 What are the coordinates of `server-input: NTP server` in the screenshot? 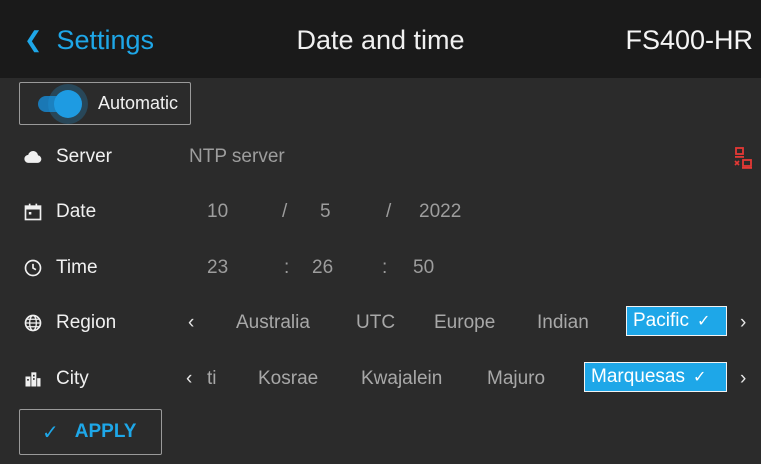 It's located at (237, 157).